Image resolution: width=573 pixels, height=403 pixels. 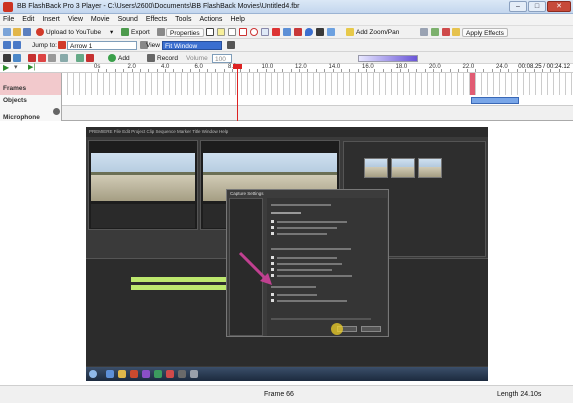 What do you see at coordinates (80, 58) in the screenshot?
I see `redo-frame-icon` at bounding box center [80, 58].